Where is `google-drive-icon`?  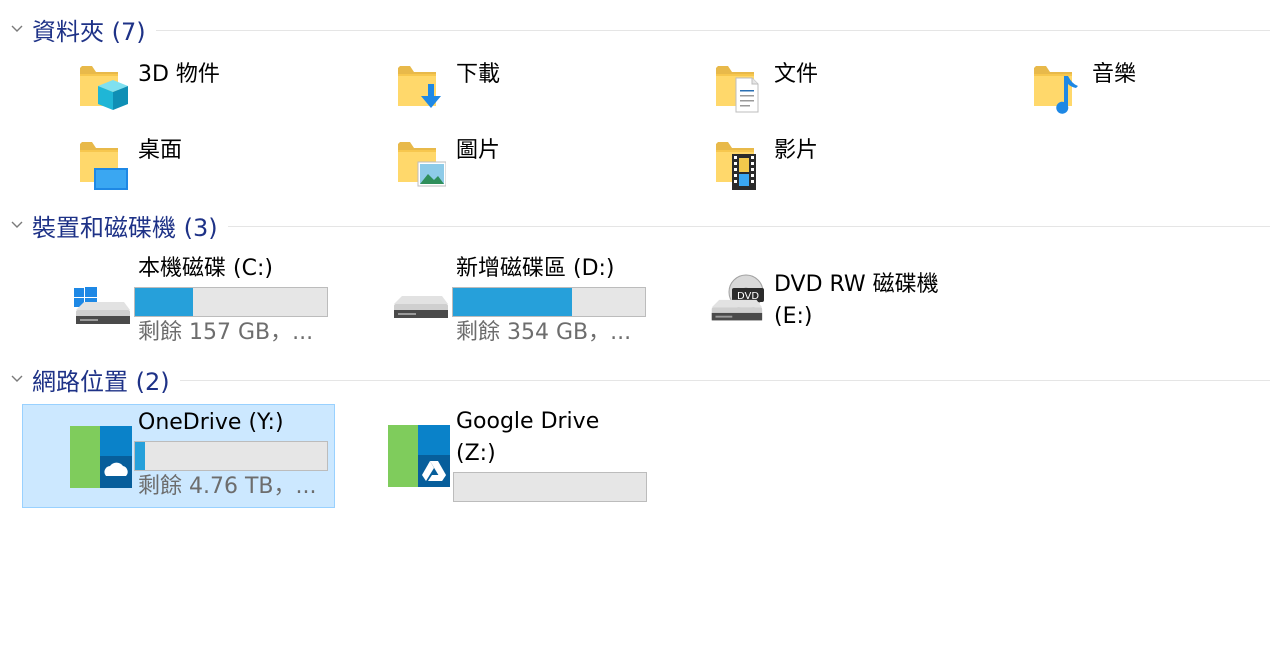 google-drive-icon is located at coordinates (419, 458).